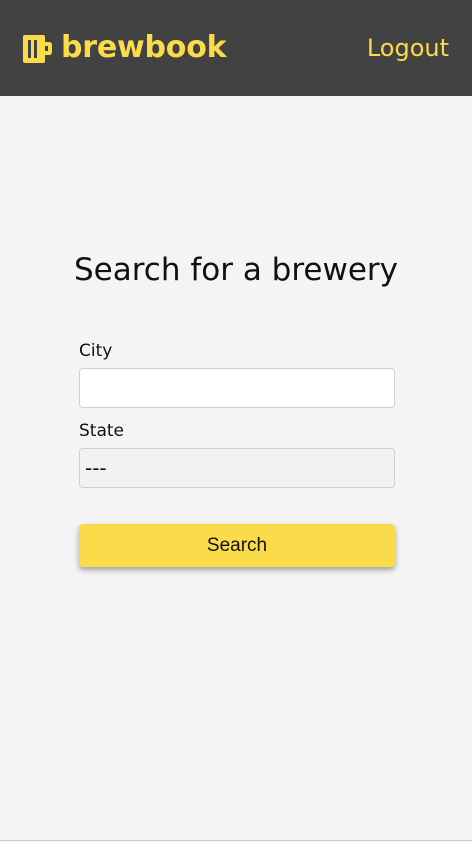 This screenshot has width=472, height=842. Describe the element at coordinates (96, 351) in the screenshot. I see `city-label: City` at that location.